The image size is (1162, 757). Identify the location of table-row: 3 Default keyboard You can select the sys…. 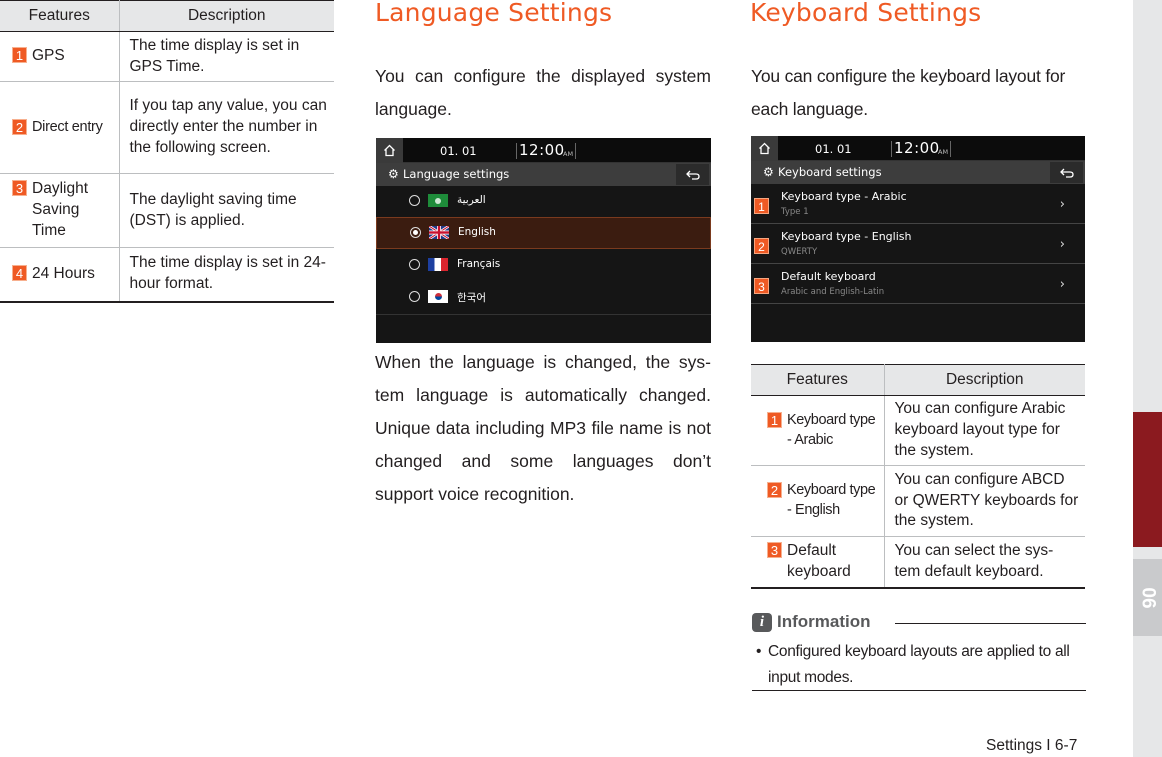
(918, 562).